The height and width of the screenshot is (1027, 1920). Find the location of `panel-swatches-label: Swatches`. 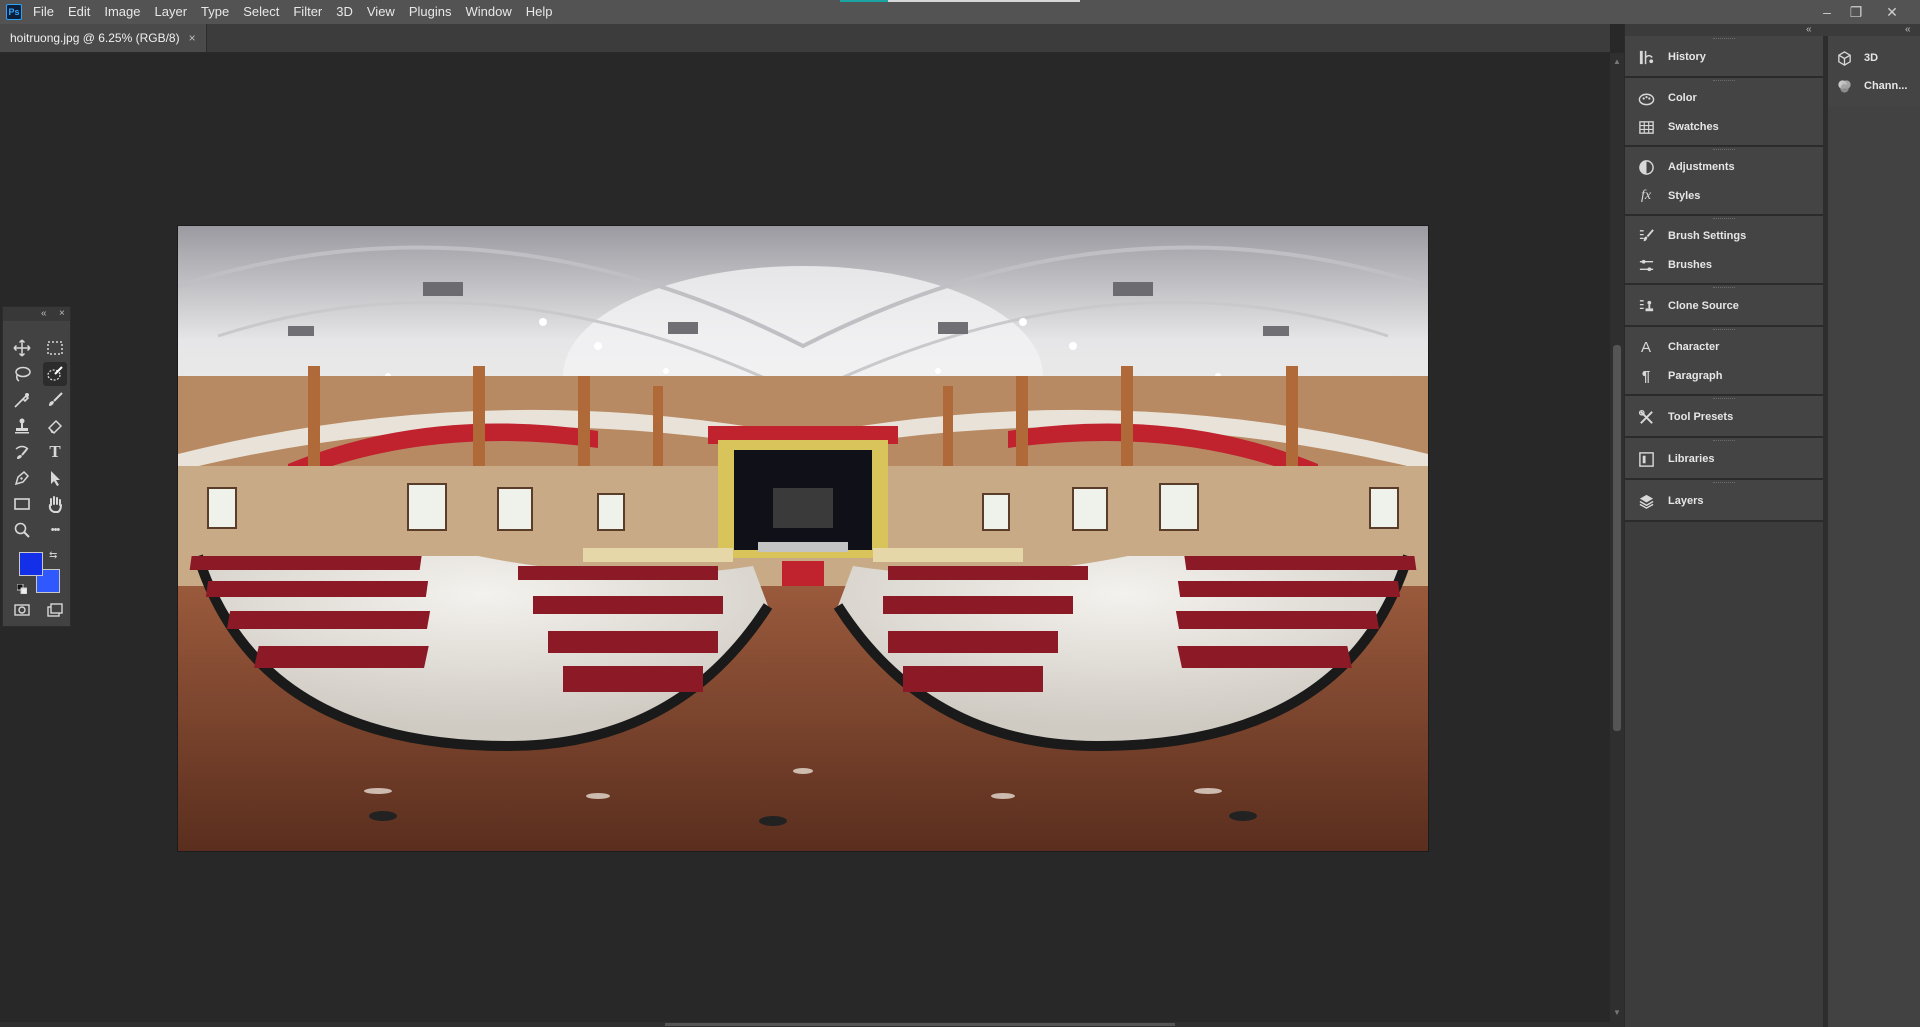

panel-swatches-label: Swatches is located at coordinates (1693, 127).